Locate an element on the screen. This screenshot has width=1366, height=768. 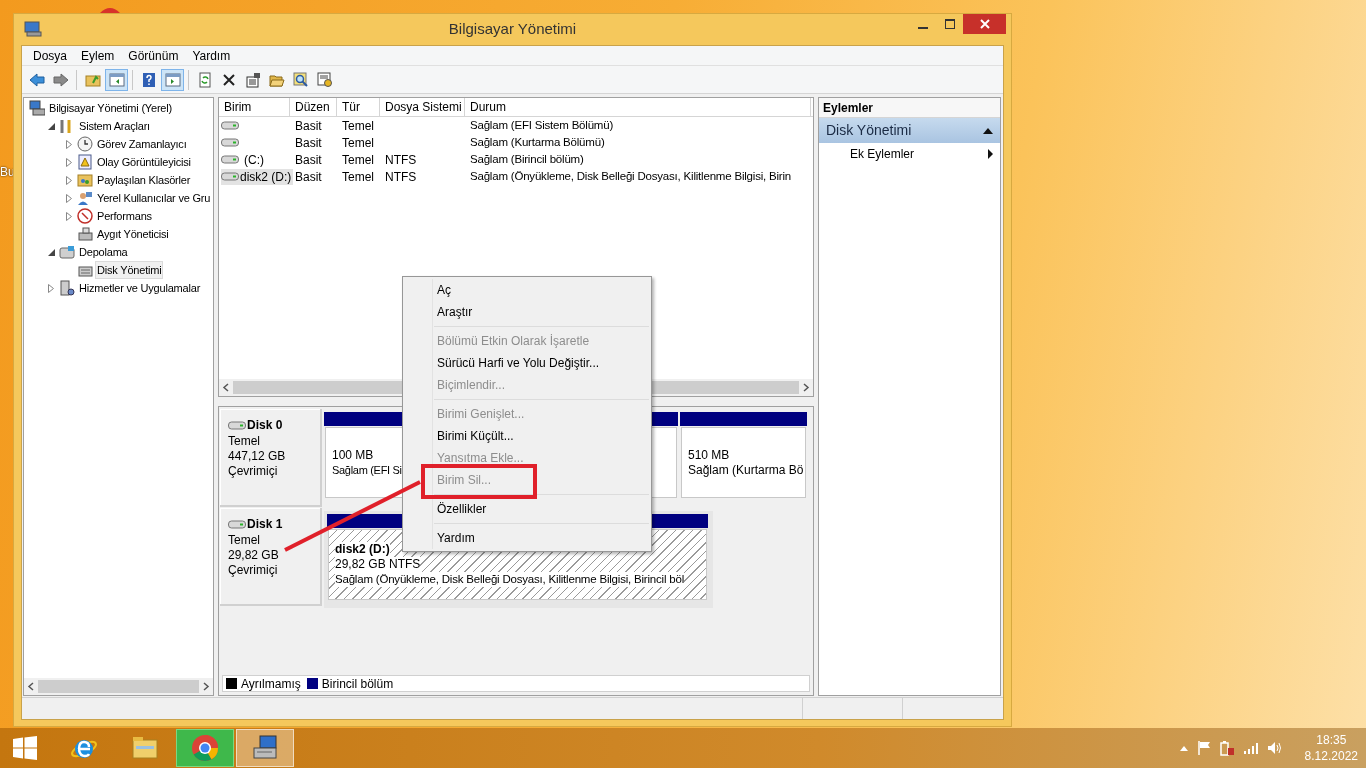
disk-name: Disk 1 is located at coordinates (265, 524).